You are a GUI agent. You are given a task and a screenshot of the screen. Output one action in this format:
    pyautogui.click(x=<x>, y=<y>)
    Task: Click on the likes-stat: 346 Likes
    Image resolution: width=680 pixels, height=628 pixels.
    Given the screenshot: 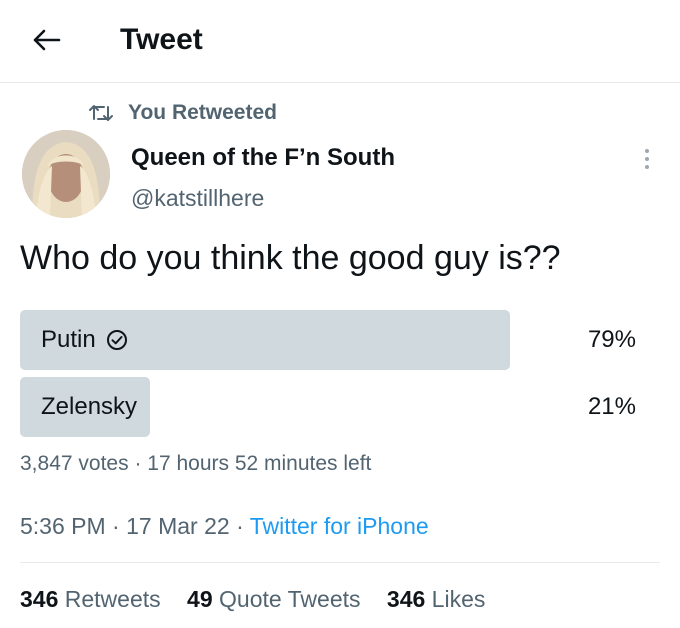 What is the action you would take?
    pyautogui.click(x=436, y=599)
    